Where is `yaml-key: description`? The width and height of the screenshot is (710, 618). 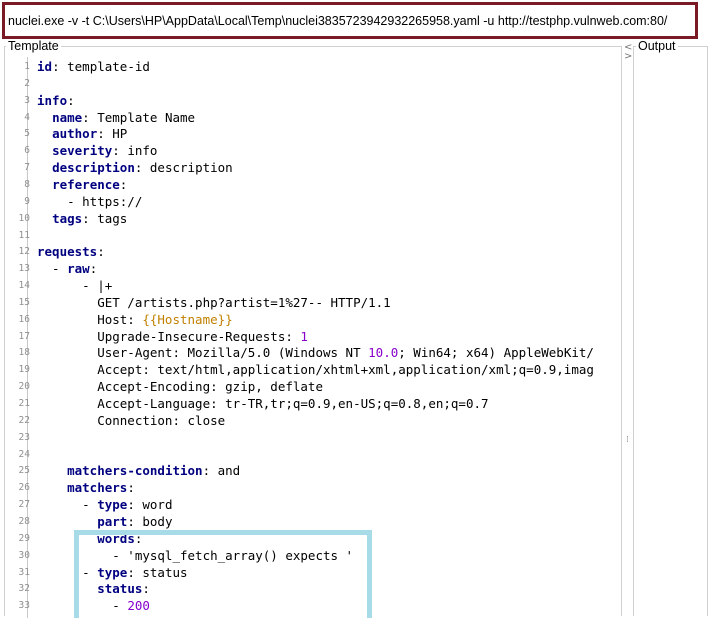
yaml-key: description is located at coordinates (93, 168).